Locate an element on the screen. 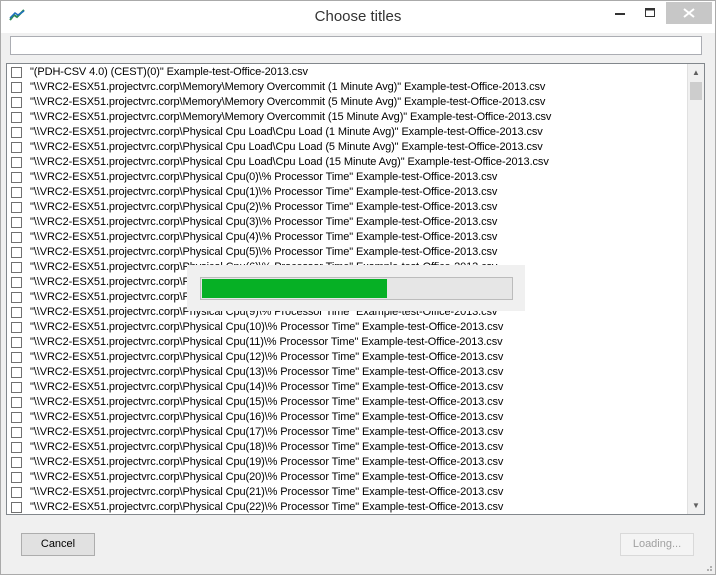 The height and width of the screenshot is (575, 716). cancel-button: Cancel is located at coordinates (58, 544).